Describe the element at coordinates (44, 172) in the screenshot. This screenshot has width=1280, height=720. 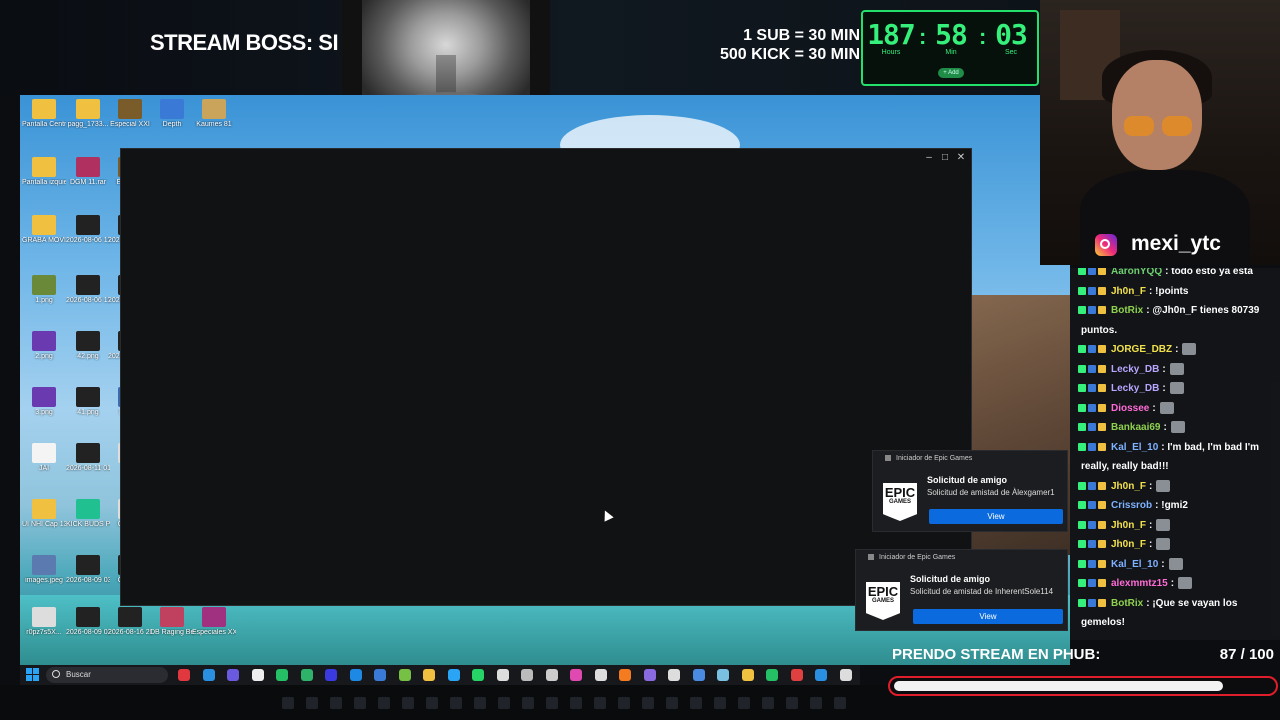
I see `desktop-icon: Pantalla izquierda` at that location.